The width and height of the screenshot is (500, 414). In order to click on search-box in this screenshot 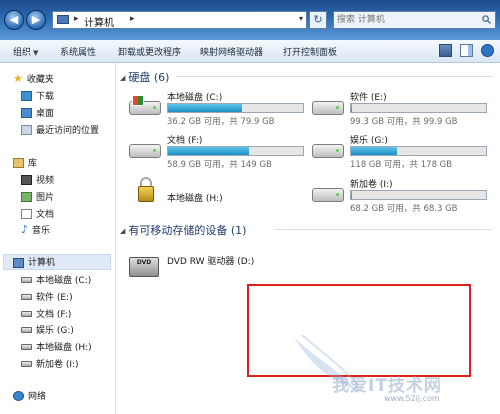, I will do `click(414, 20)`.